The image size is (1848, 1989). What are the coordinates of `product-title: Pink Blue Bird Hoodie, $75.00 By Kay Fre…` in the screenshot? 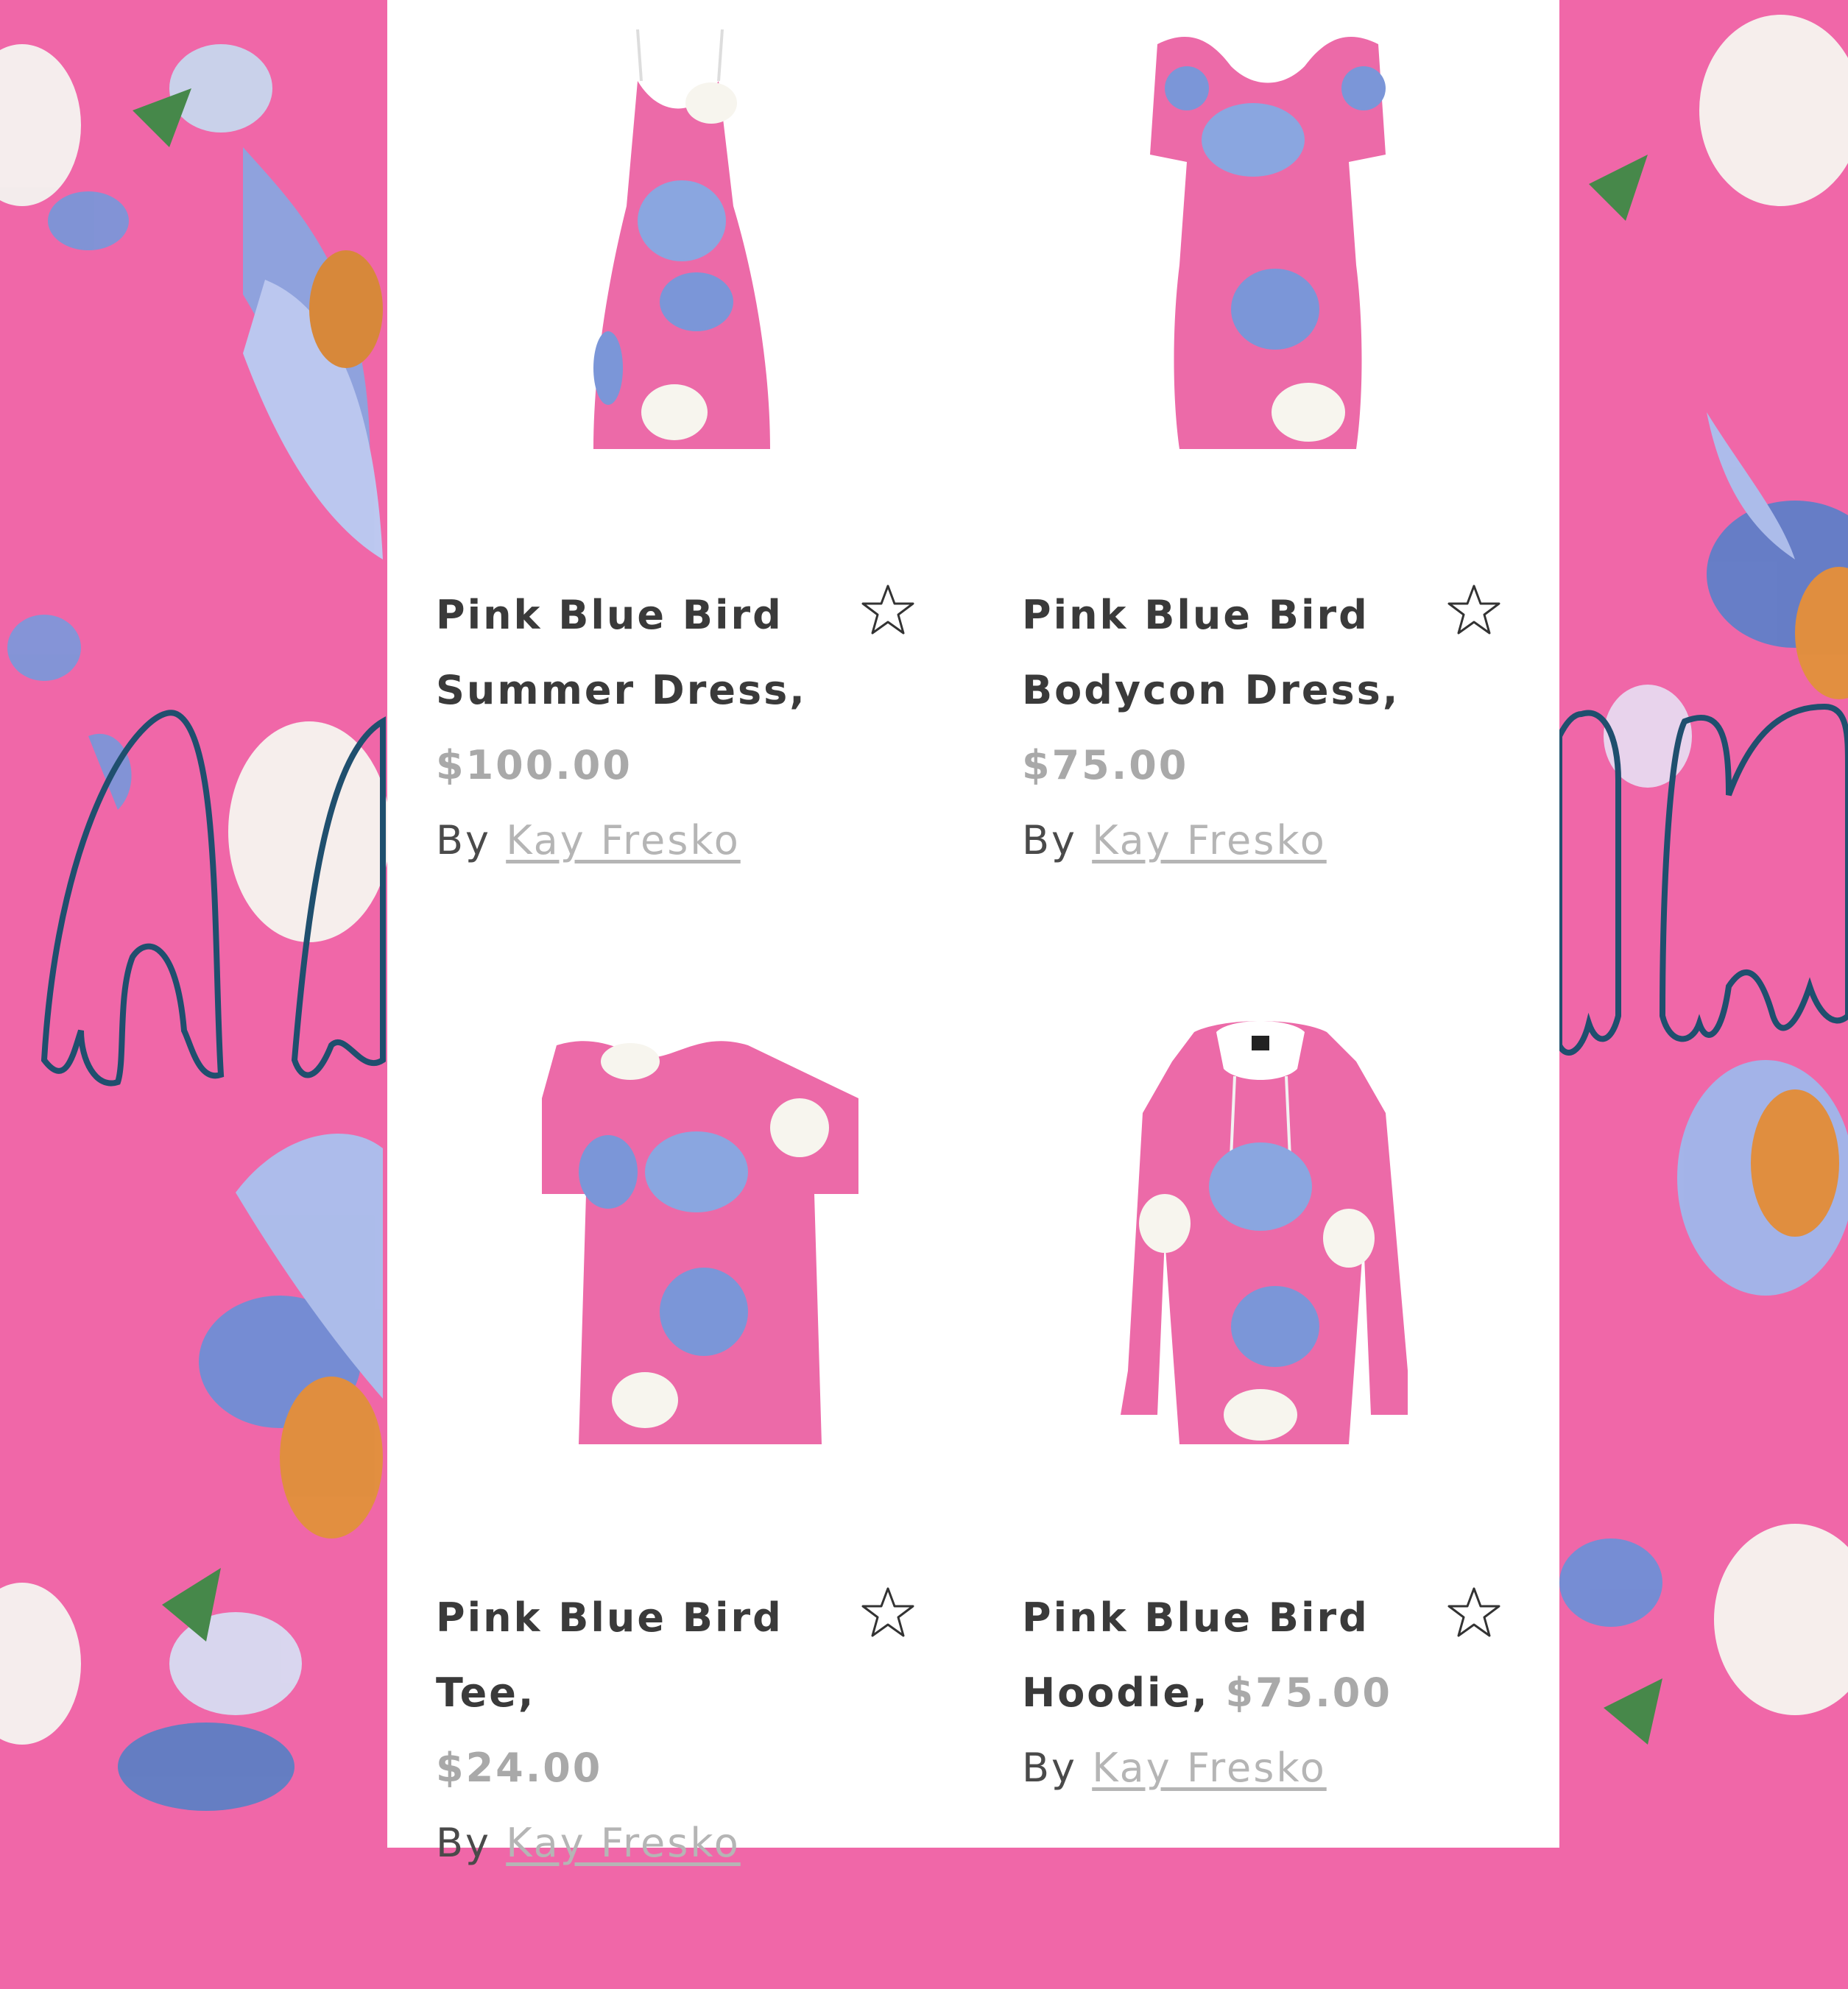 It's located at (1228, 1693).